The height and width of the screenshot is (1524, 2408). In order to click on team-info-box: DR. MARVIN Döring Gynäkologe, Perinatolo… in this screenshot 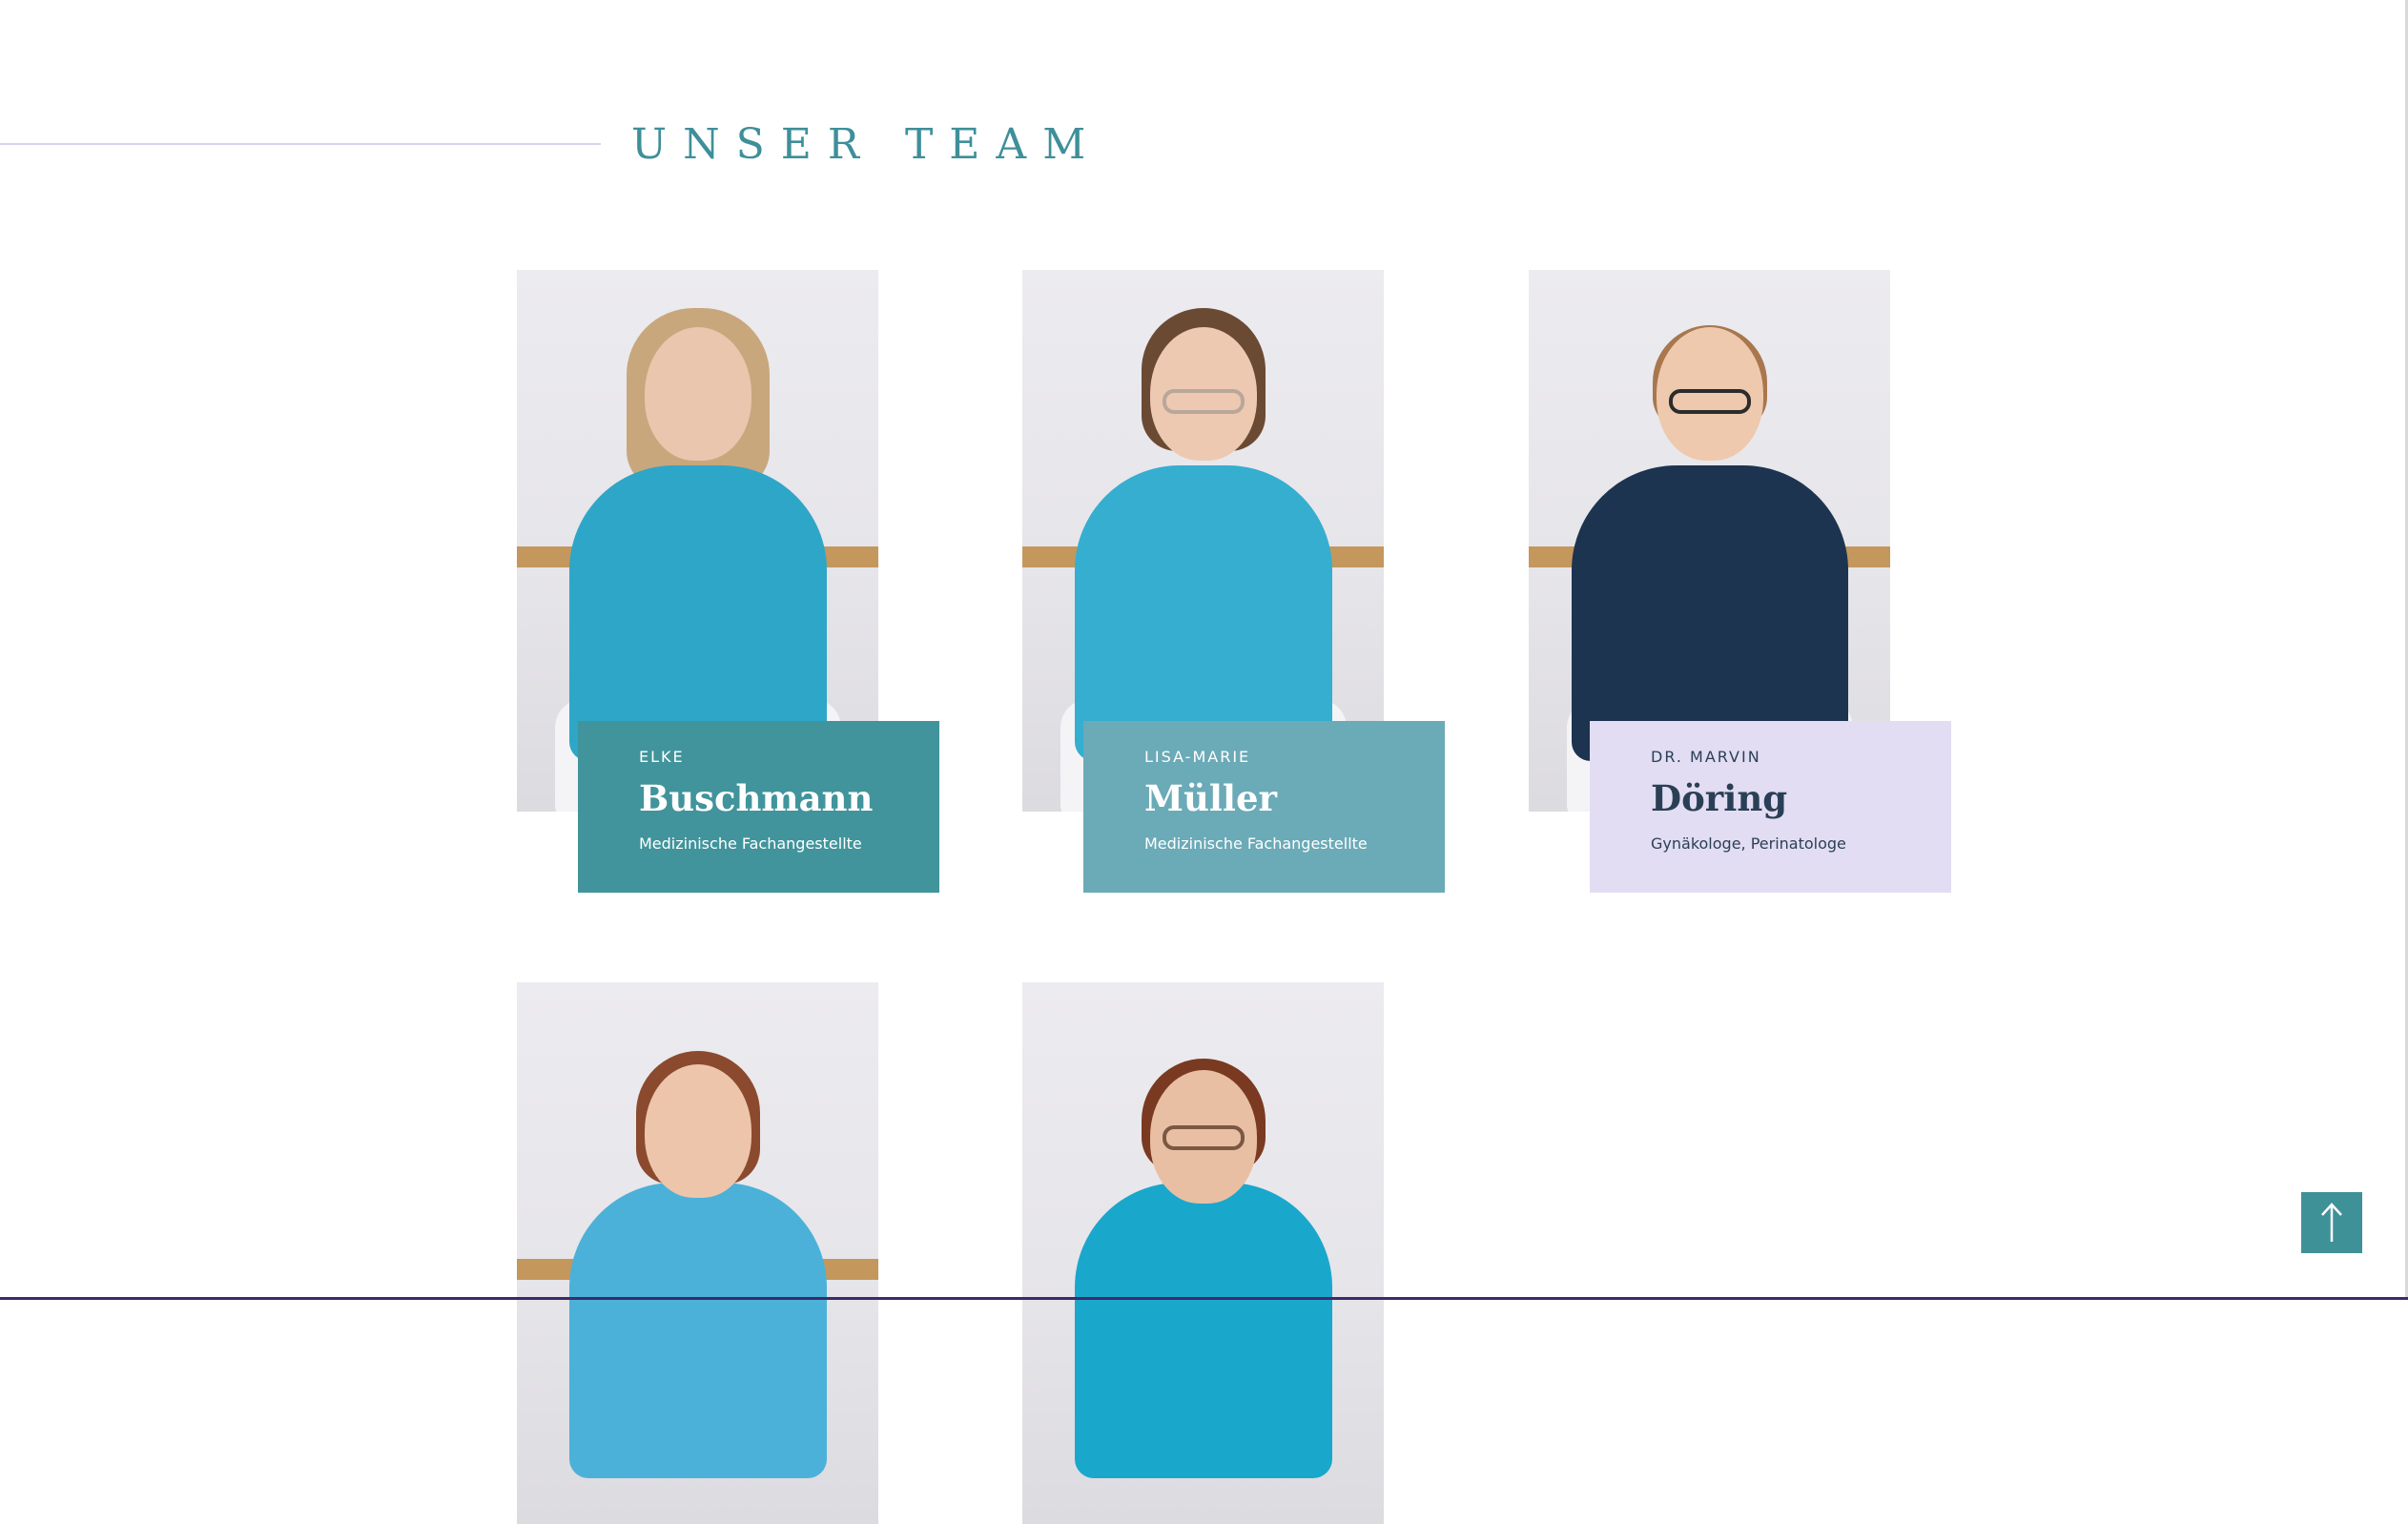, I will do `click(1770, 807)`.